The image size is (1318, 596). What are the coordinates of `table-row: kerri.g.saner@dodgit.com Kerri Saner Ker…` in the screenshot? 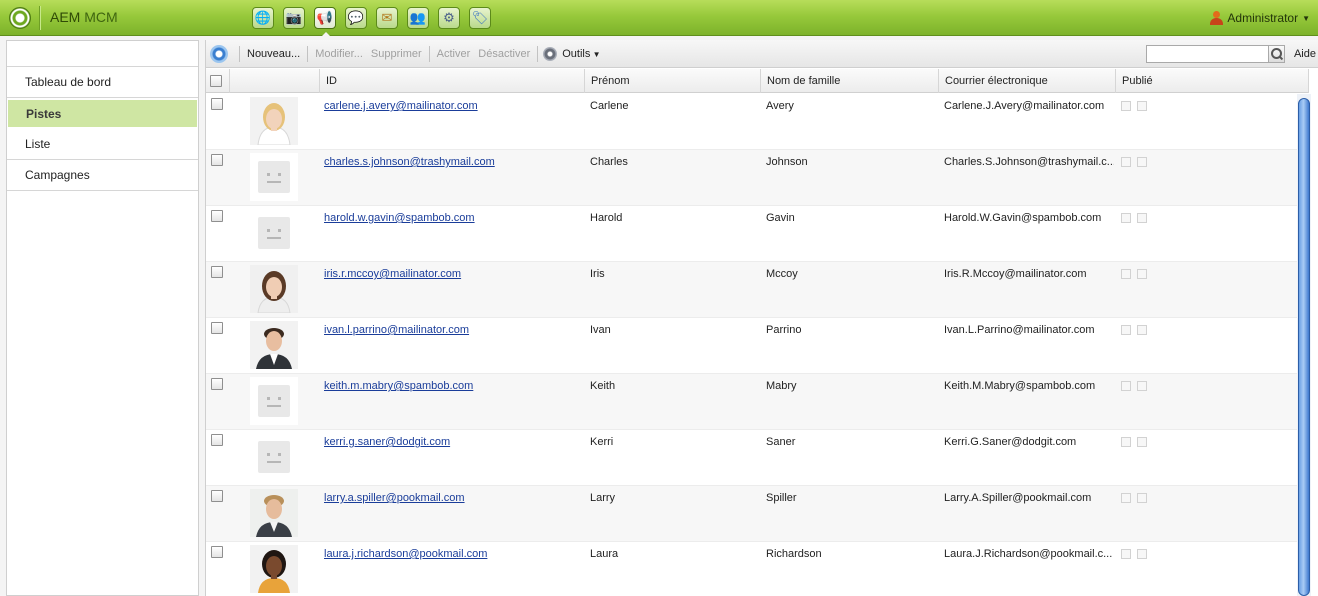 It's located at (754, 458).